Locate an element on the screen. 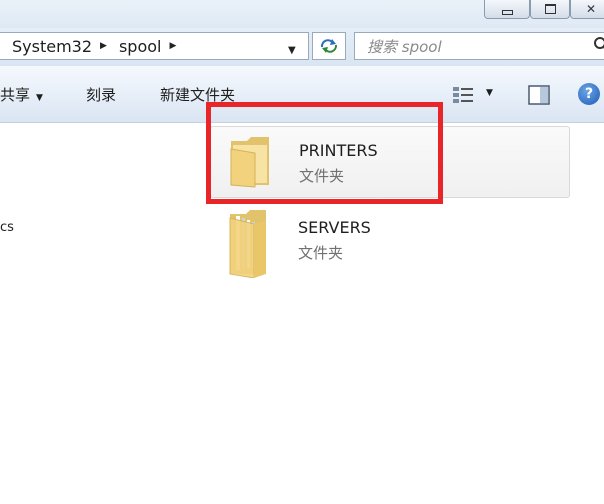 The height and width of the screenshot is (504, 604). burn-button: 刻录 is located at coordinates (101, 94).